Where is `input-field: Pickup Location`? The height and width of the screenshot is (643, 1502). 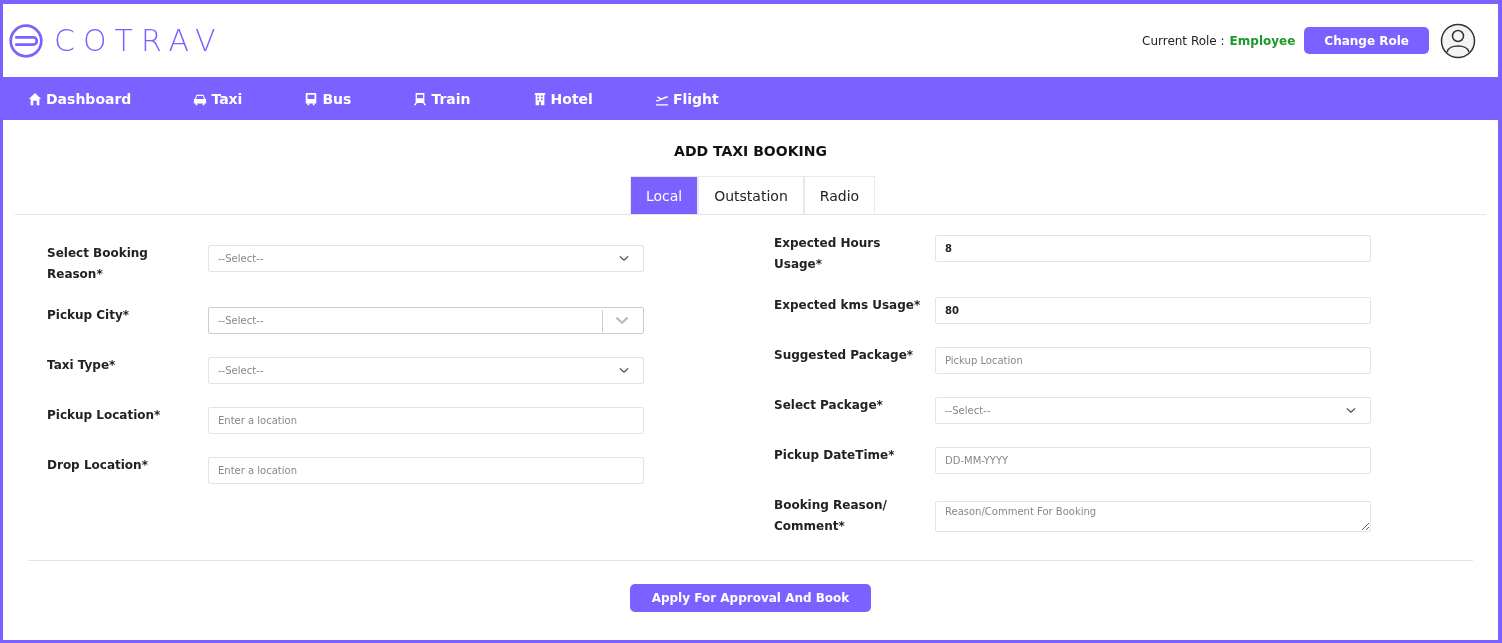 input-field: Pickup Location is located at coordinates (1153, 360).